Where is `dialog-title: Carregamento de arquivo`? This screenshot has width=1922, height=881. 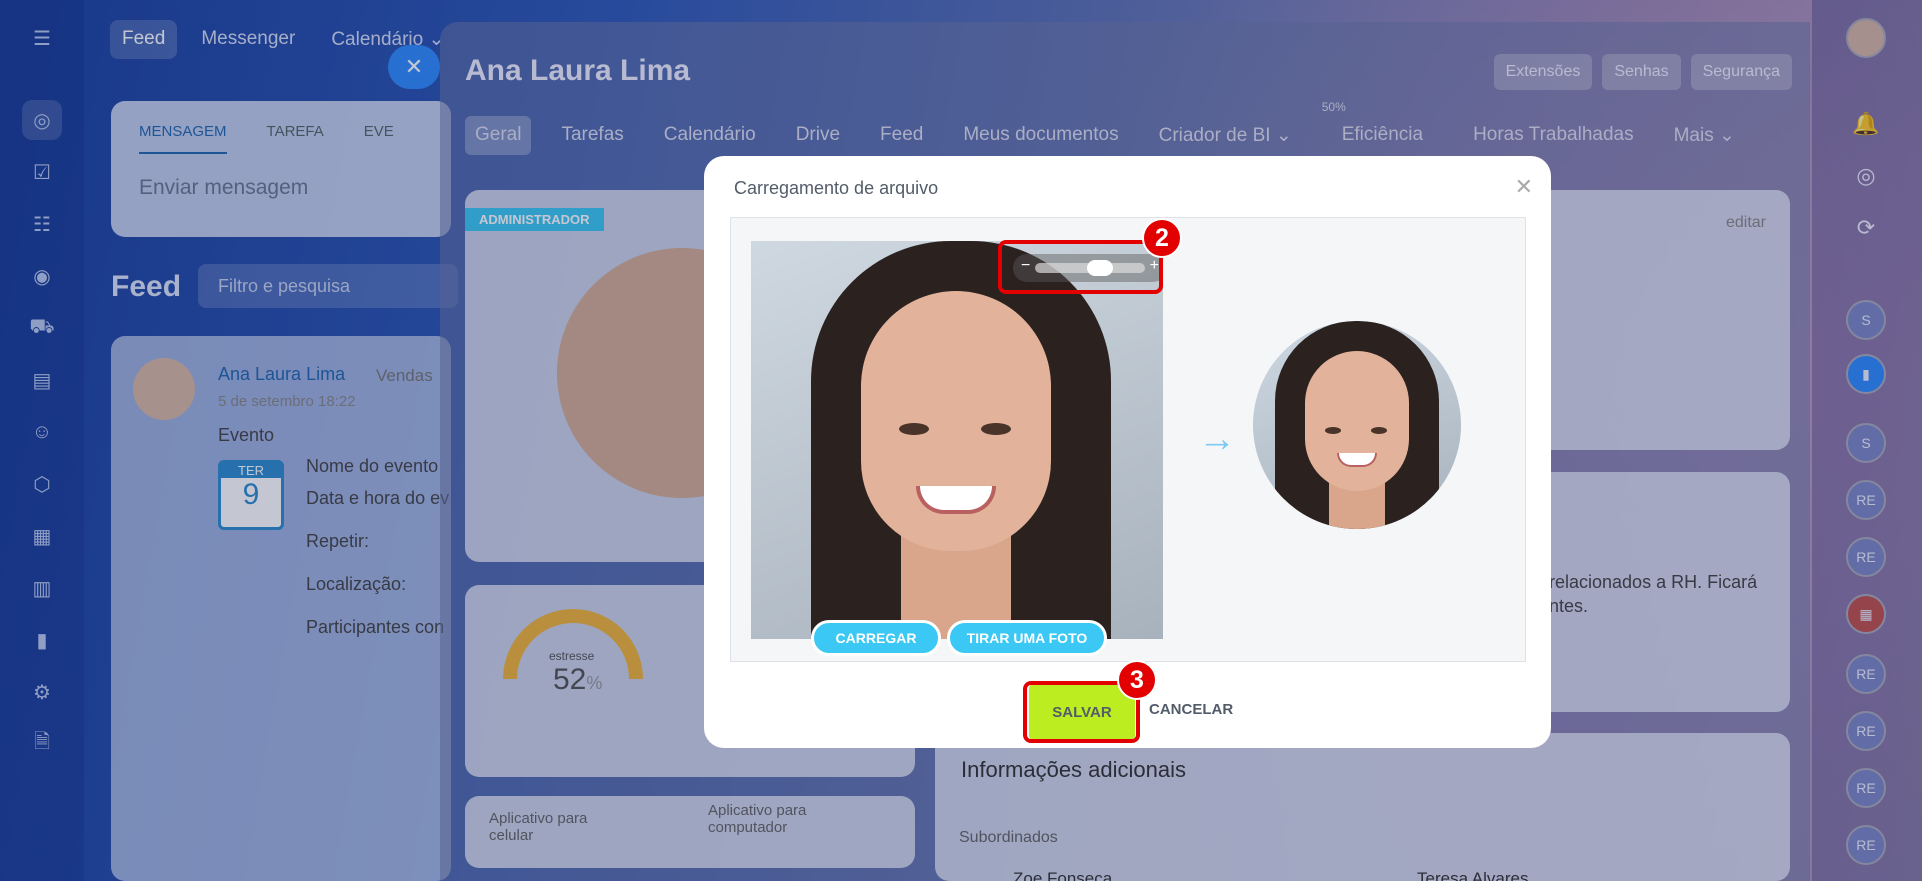
dialog-title: Carregamento de arquivo is located at coordinates (836, 188).